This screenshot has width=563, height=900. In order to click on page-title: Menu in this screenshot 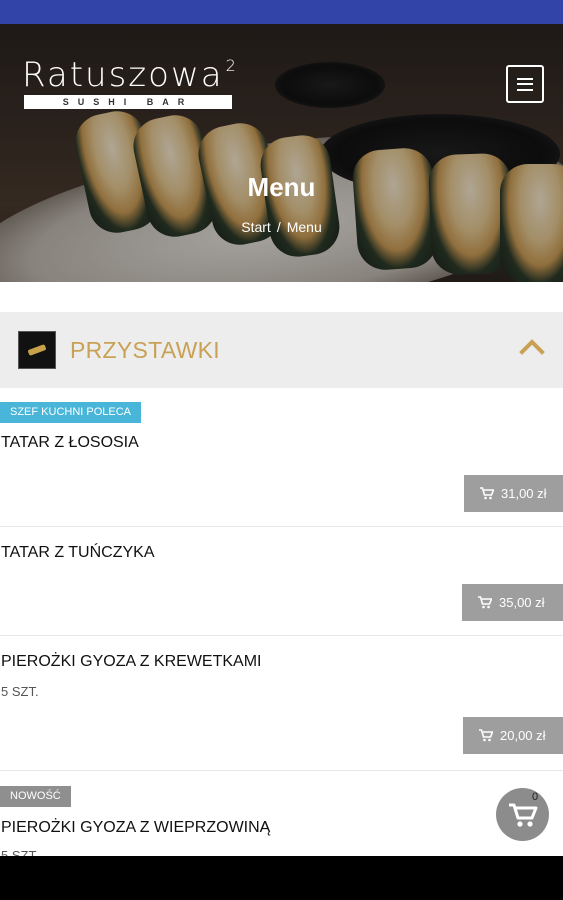, I will do `click(281, 187)`.